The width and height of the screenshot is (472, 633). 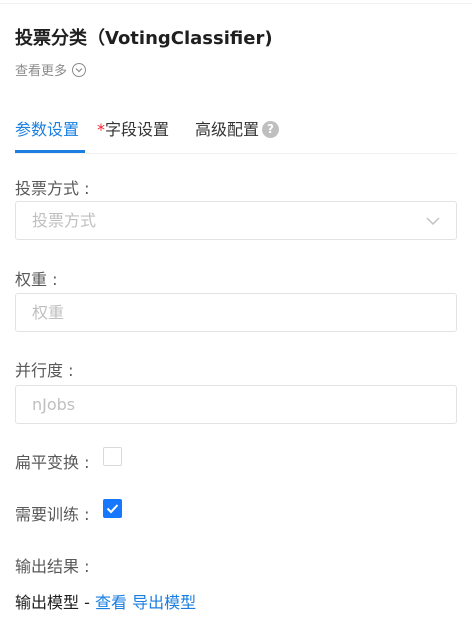 I want to click on need-training-label: 需要训练 :, so click(x=52, y=514).